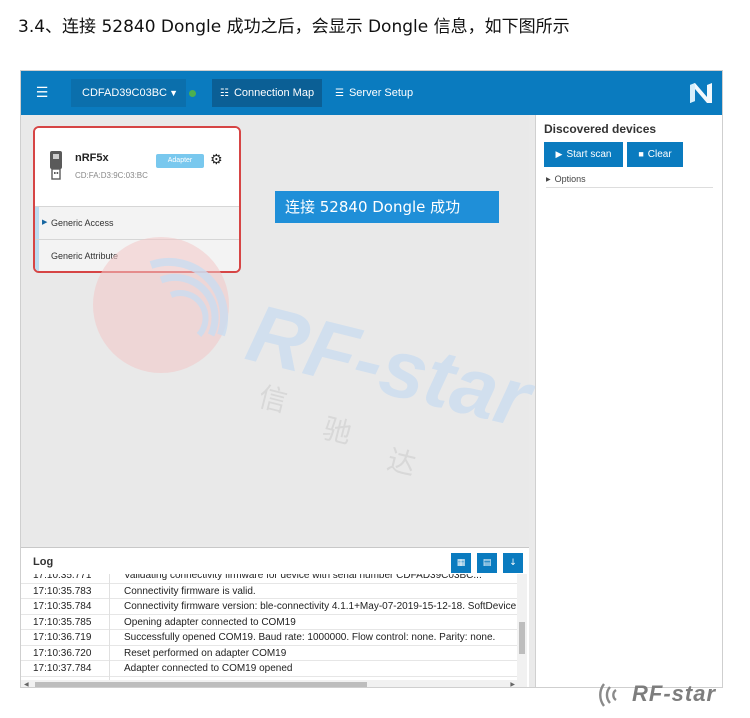  I want to click on usb-dongle-icon, so click(56, 165).